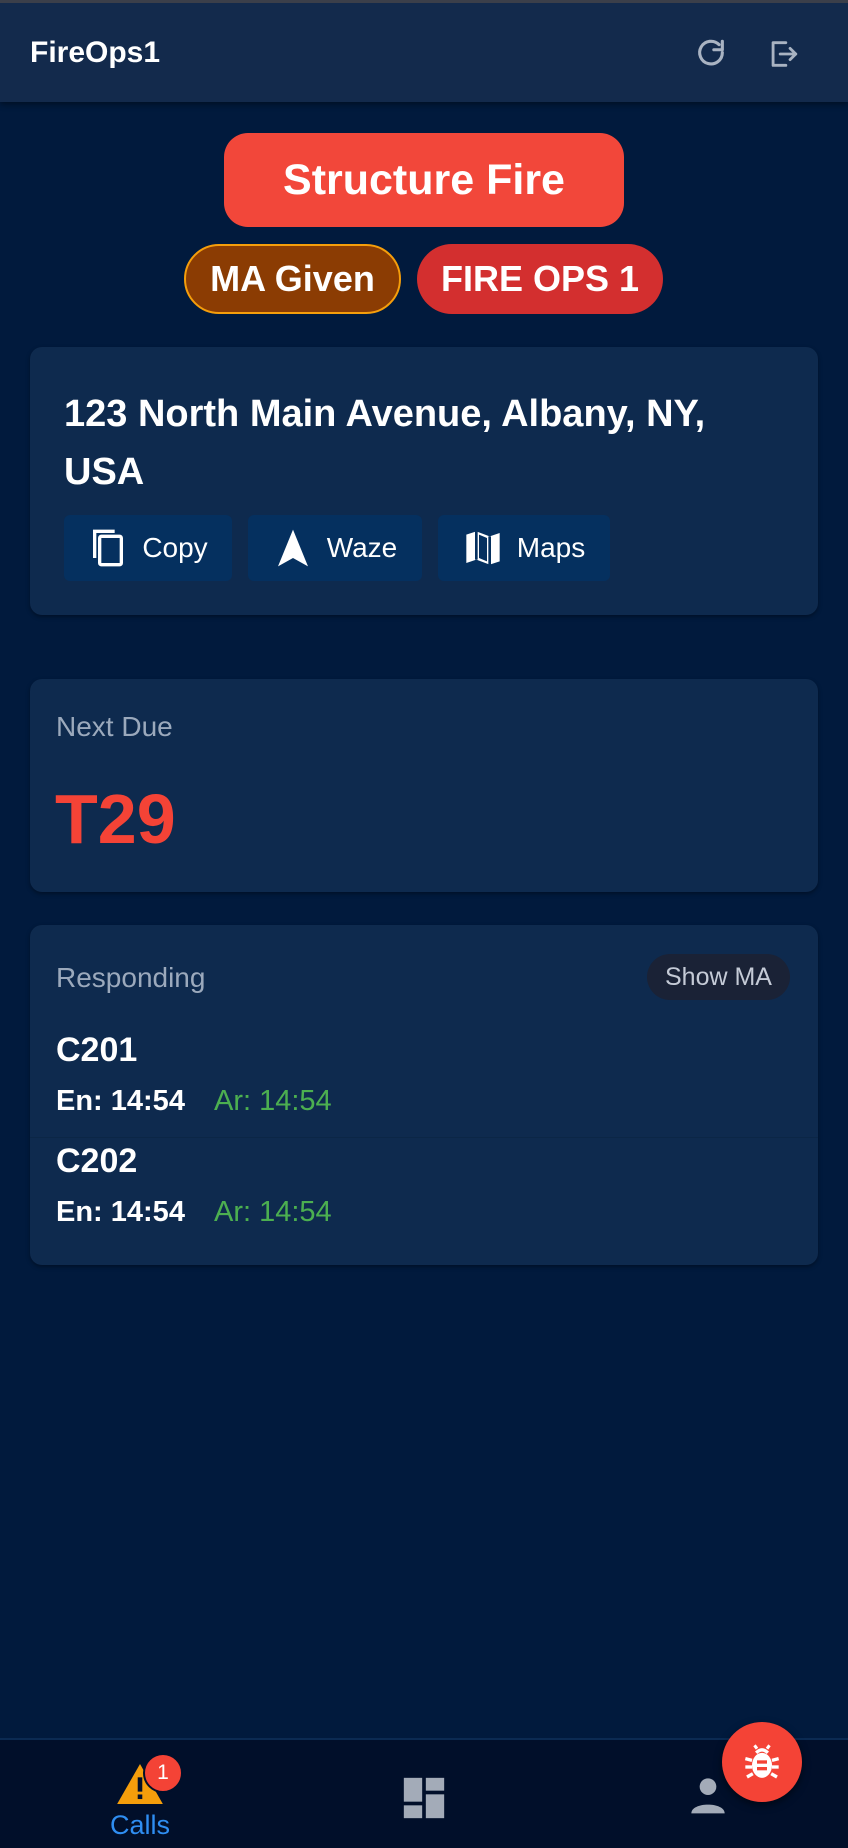  I want to click on unit-name: C201, so click(97, 1050).